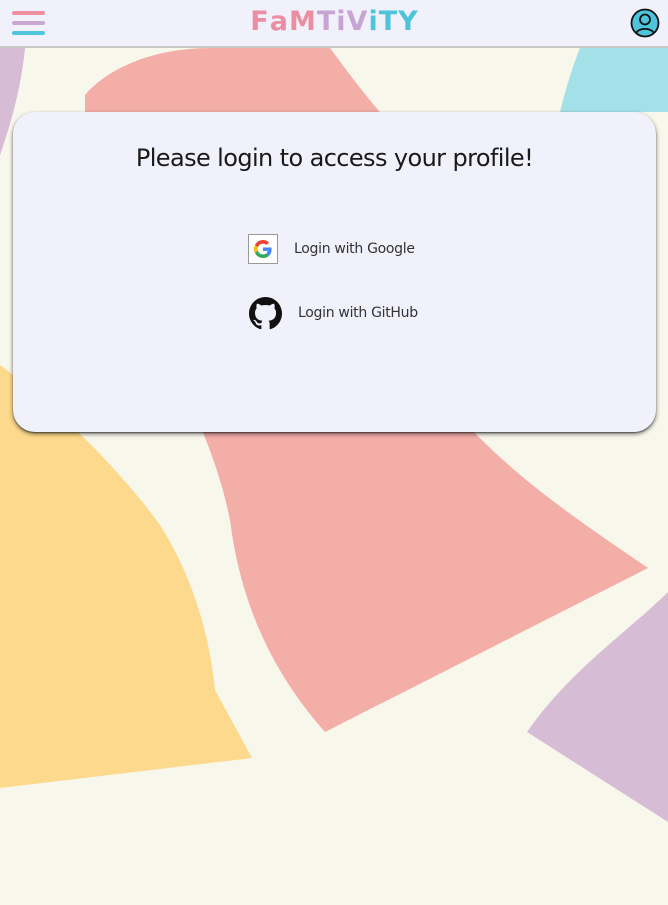 The width and height of the screenshot is (668, 905). What do you see at coordinates (597, 707) in the screenshot?
I see `purple-shape-right` at bounding box center [597, 707].